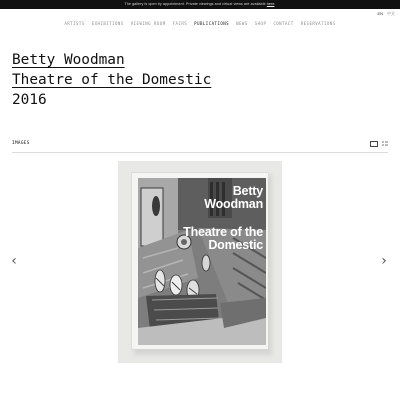 The height and width of the screenshot is (400, 400). I want to click on cover-author-line2: Woodman, so click(233, 203).